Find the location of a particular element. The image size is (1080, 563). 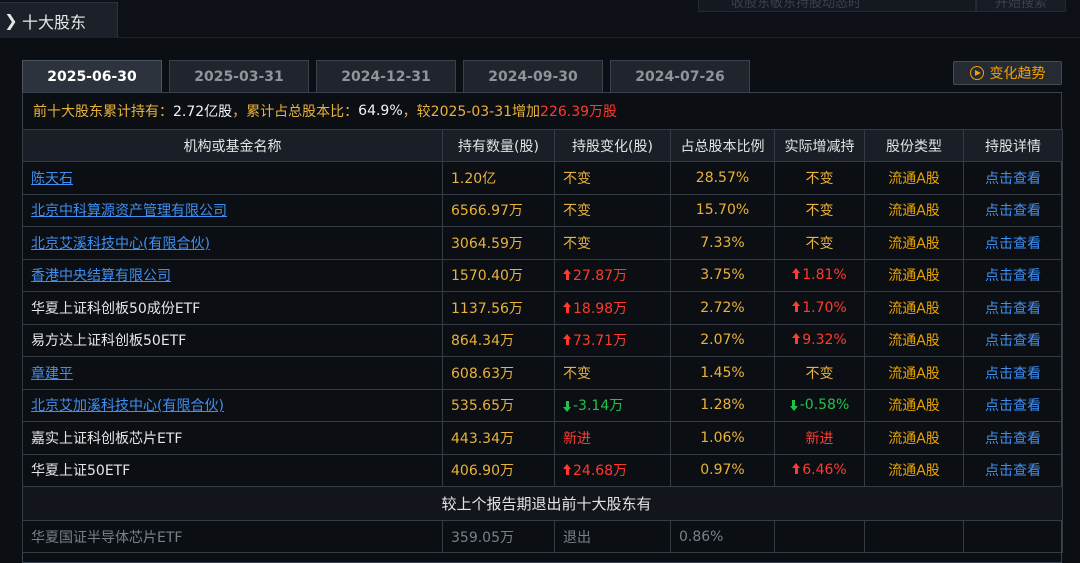

holder-link: 香港中央结算有限公司 is located at coordinates (101, 276).